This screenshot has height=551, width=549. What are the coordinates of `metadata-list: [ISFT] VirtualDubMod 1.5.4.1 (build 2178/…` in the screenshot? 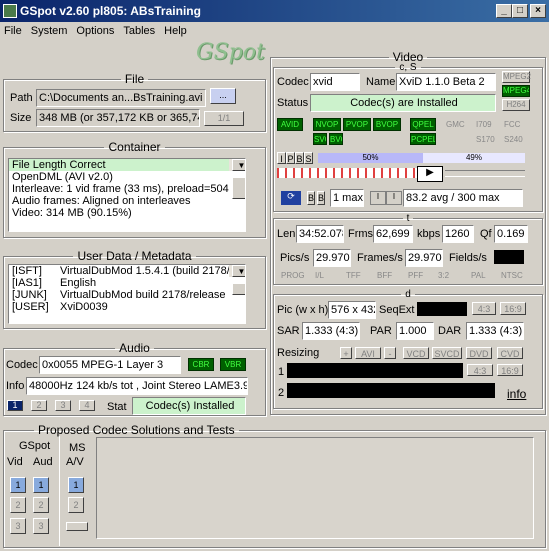 It's located at (127, 294).